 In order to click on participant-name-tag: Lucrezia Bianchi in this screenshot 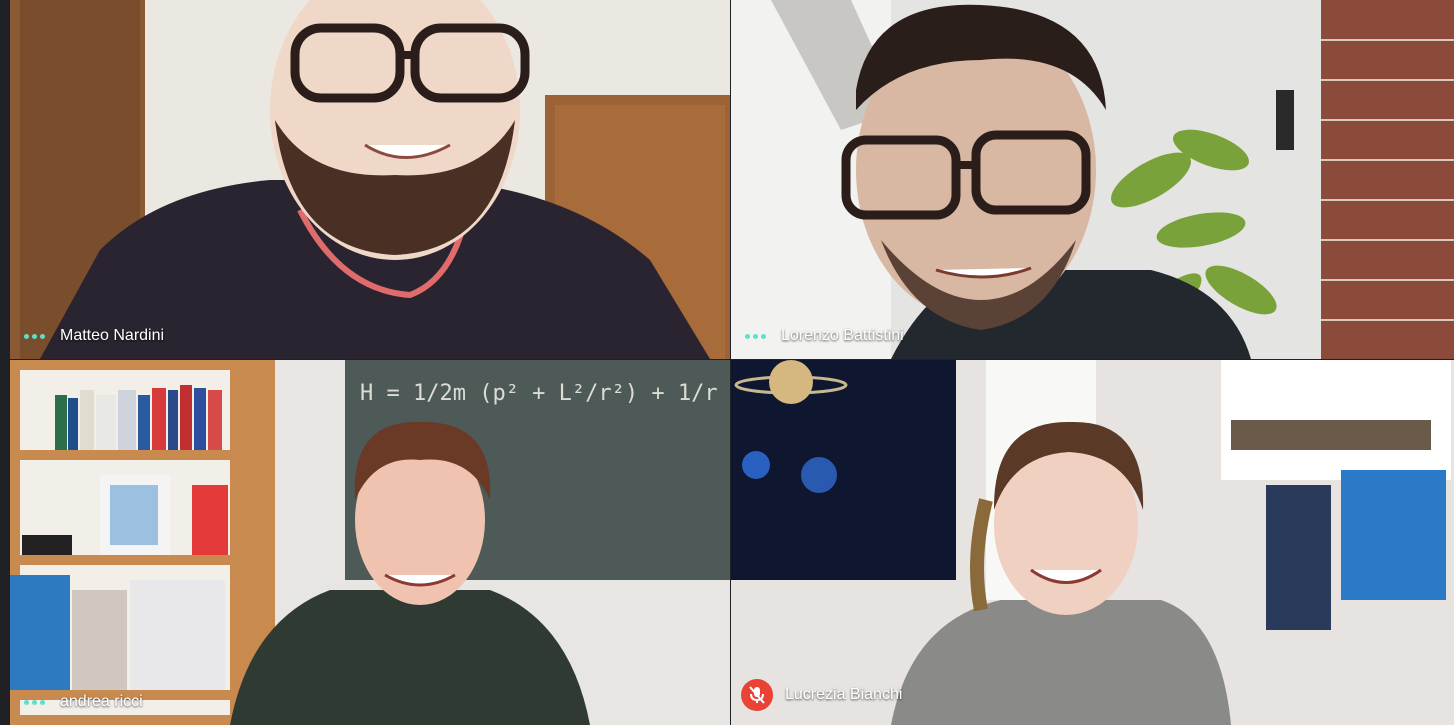, I will do `click(822, 695)`.